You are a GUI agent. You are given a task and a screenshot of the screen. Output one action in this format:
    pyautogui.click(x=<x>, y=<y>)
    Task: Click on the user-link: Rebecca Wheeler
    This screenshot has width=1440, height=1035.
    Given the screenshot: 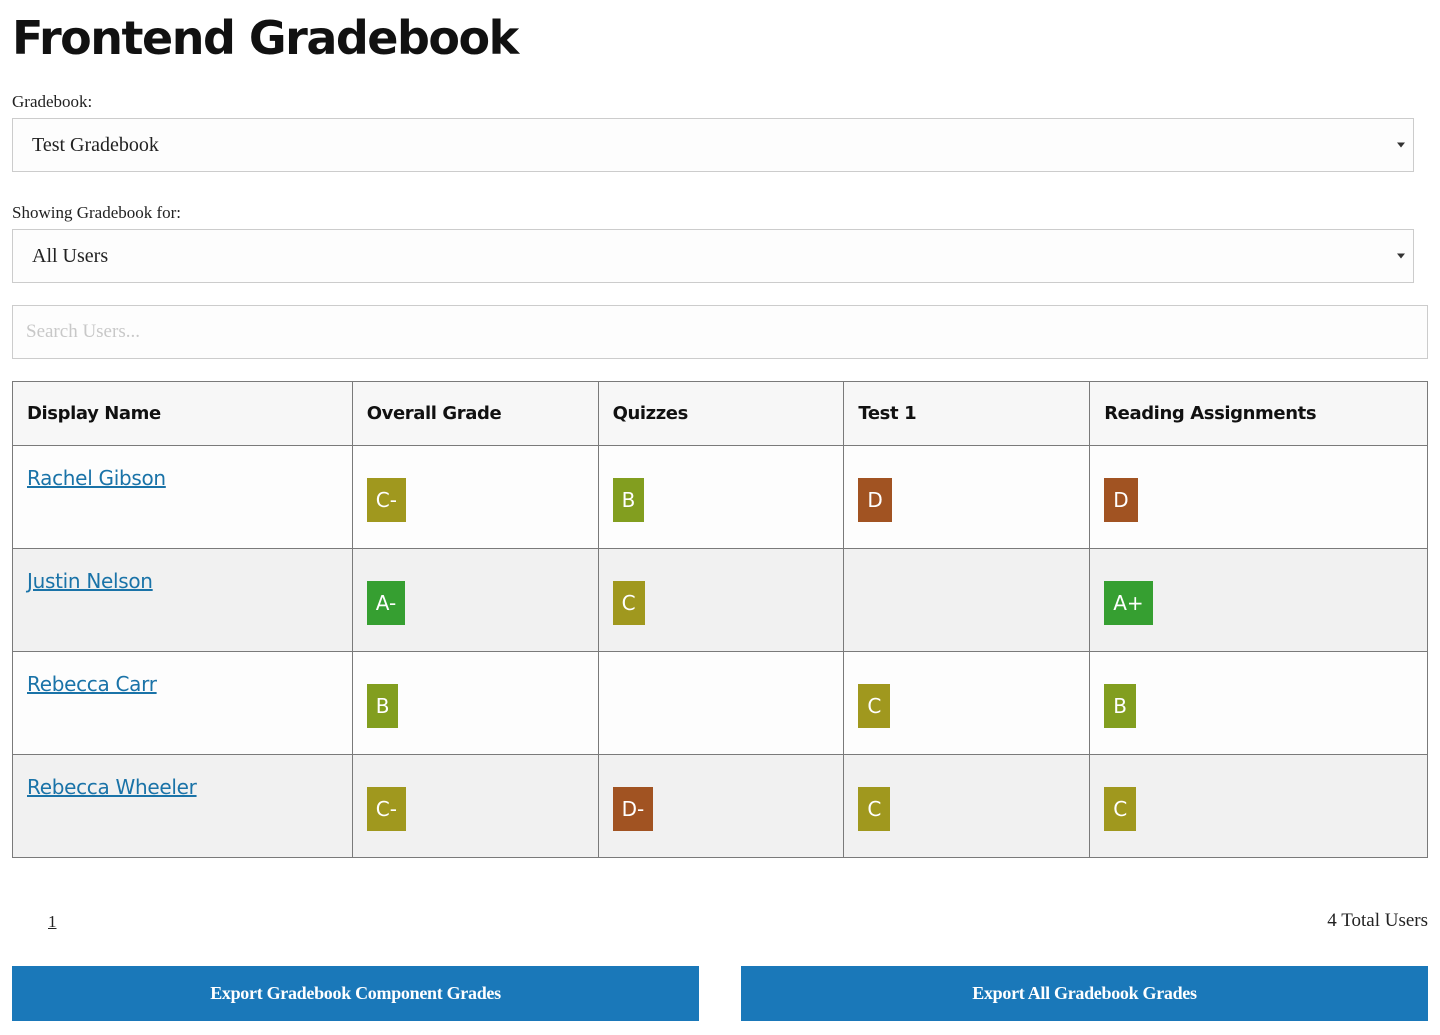 What is the action you would take?
    pyautogui.click(x=112, y=787)
    